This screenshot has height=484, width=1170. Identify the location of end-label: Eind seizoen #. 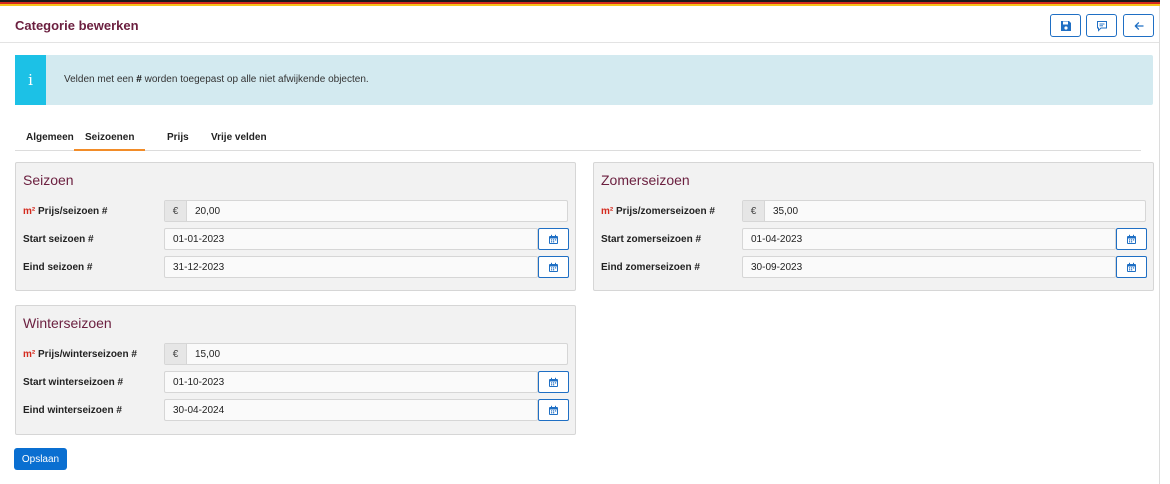
(58, 267).